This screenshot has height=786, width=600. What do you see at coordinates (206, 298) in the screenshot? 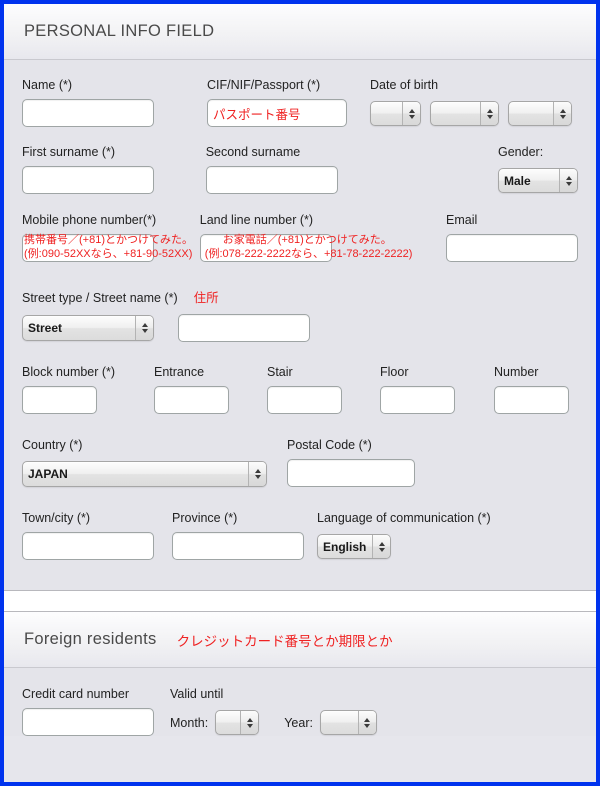
I see `street-annotation: 住所` at bounding box center [206, 298].